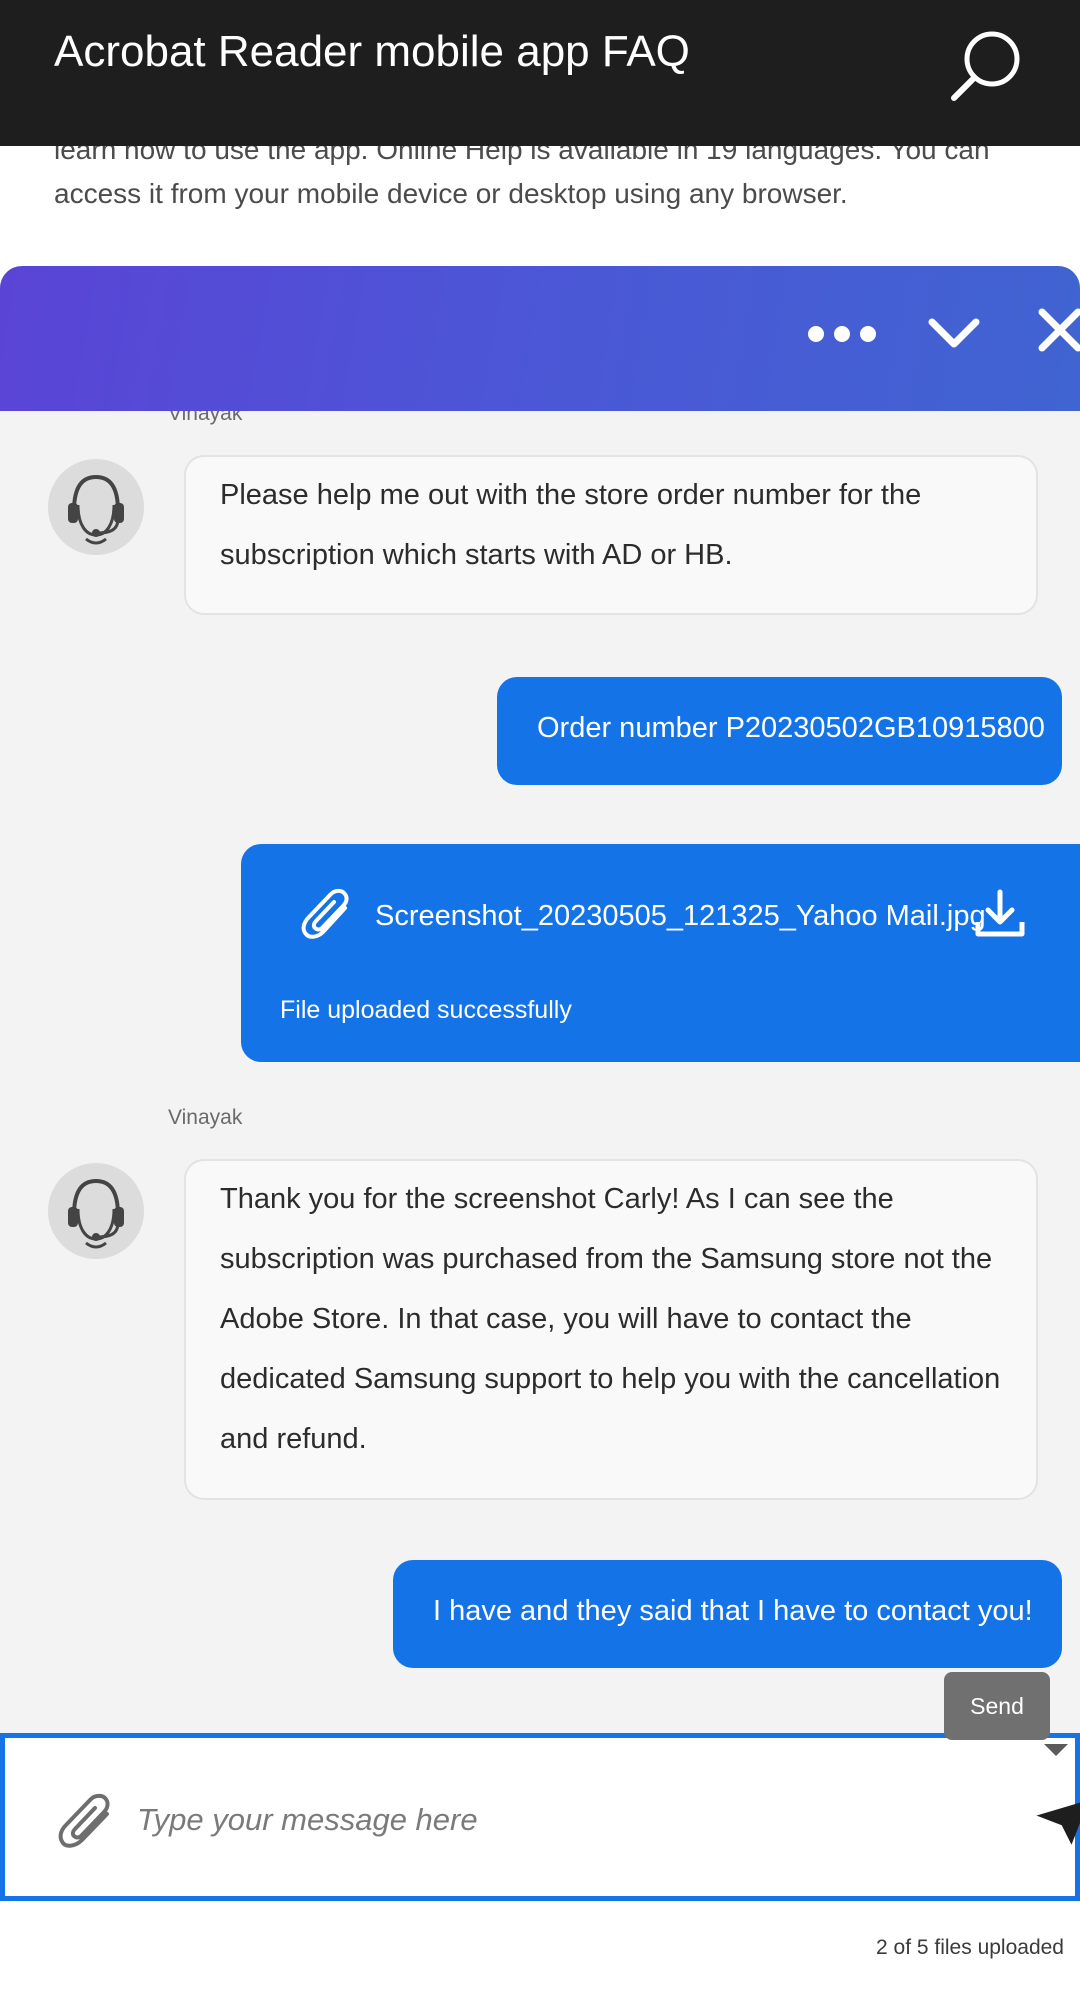  Describe the element at coordinates (1057, 332) in the screenshot. I see `close-icon` at that location.